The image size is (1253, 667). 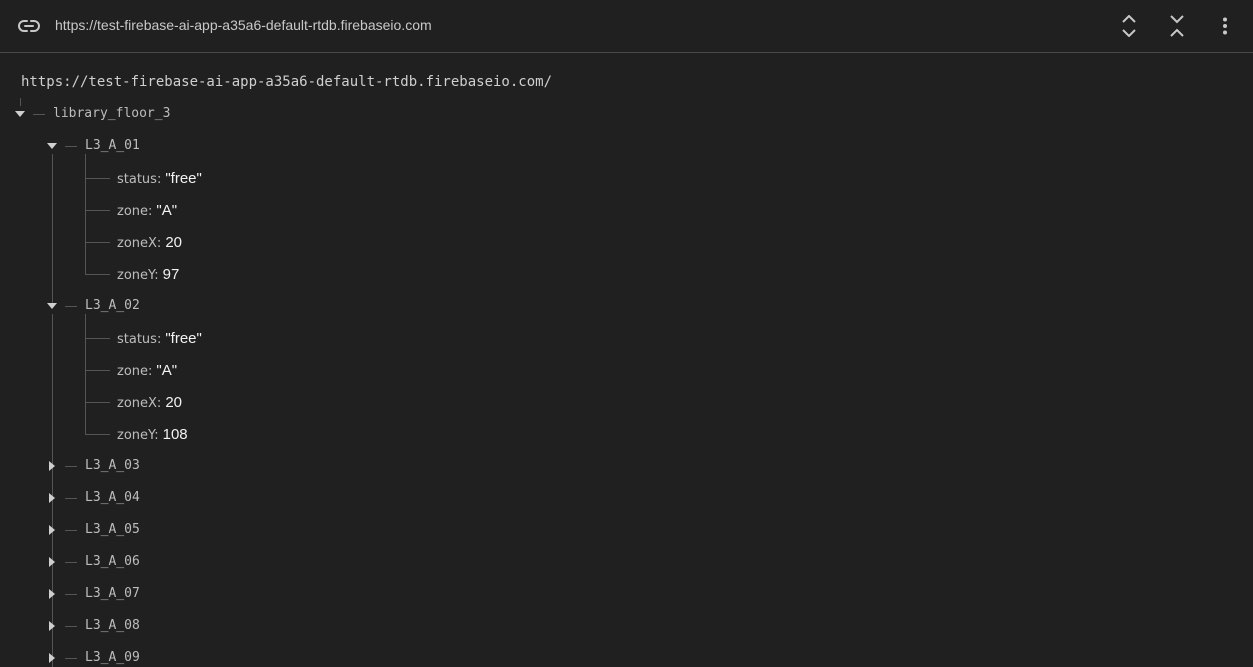 What do you see at coordinates (626, 434) in the screenshot?
I see `tree-leaf: zoneY: 108` at bounding box center [626, 434].